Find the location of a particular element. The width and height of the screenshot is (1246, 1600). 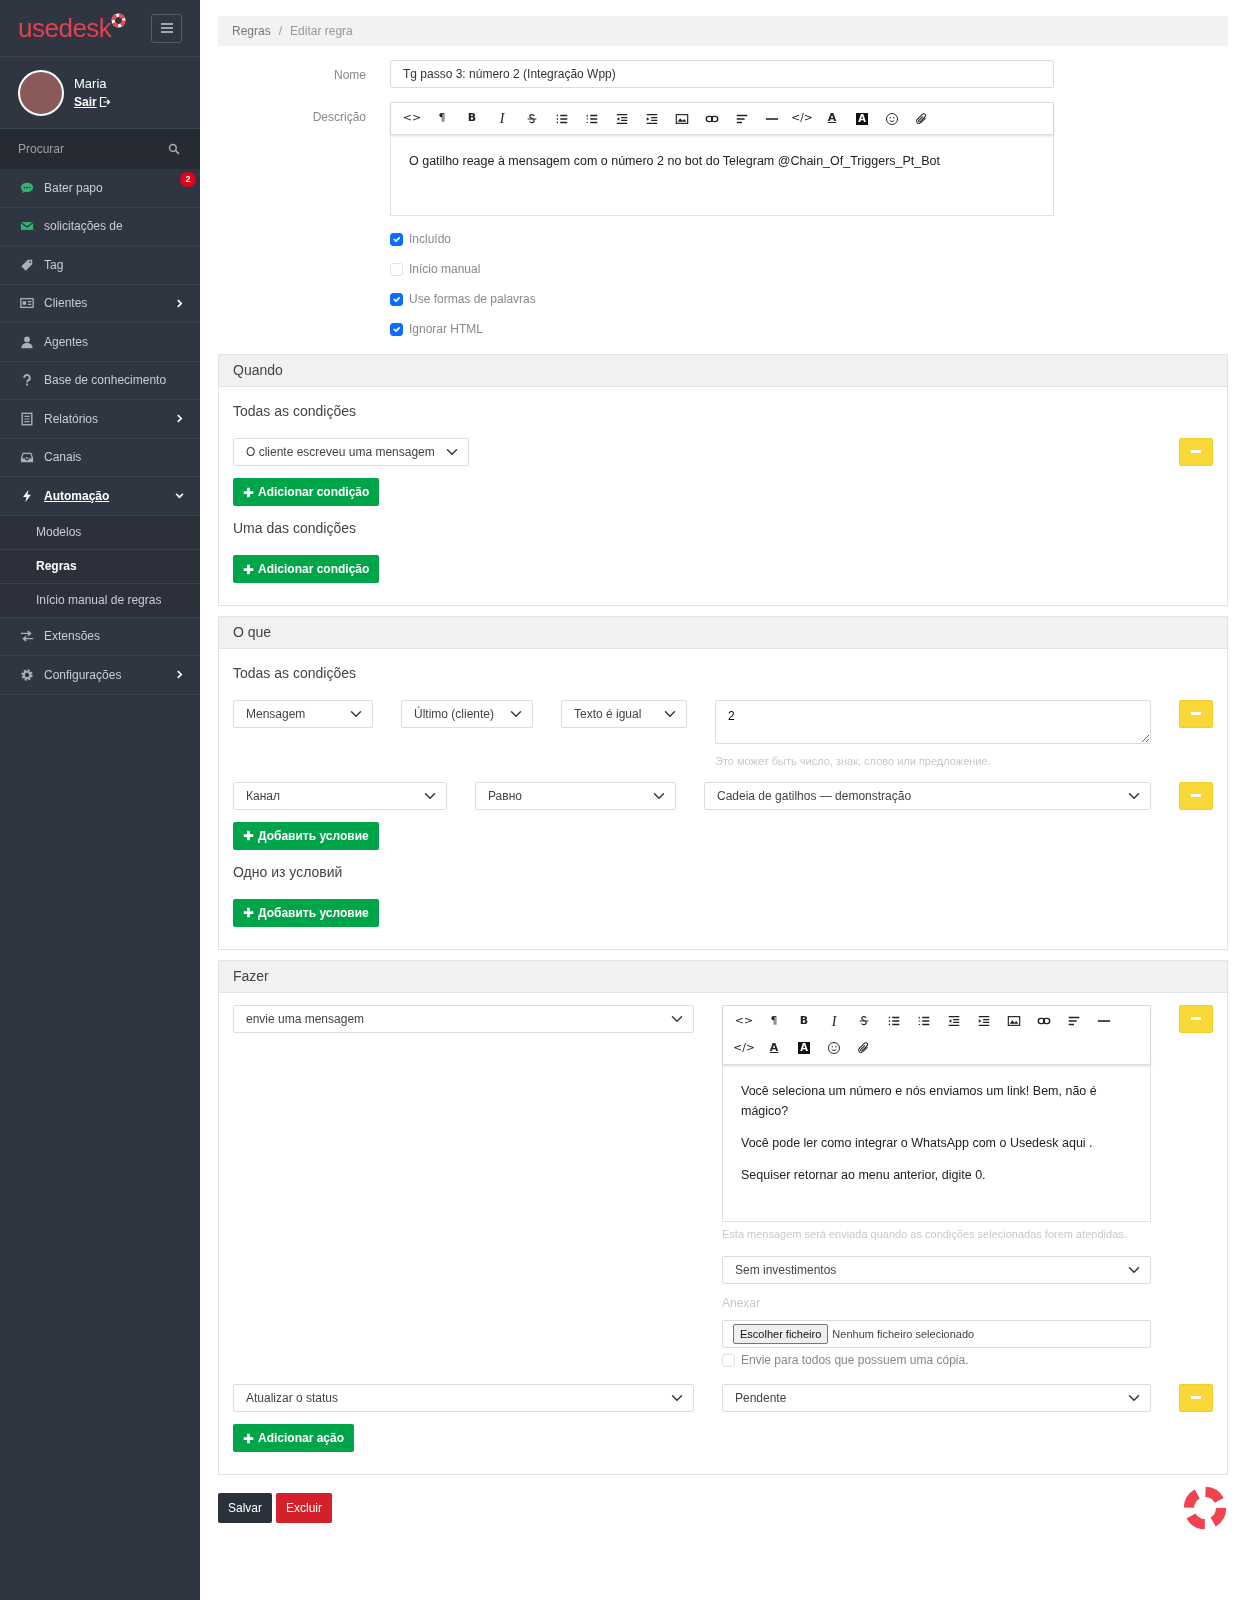

minus-icon is located at coordinates (1196, 1398).